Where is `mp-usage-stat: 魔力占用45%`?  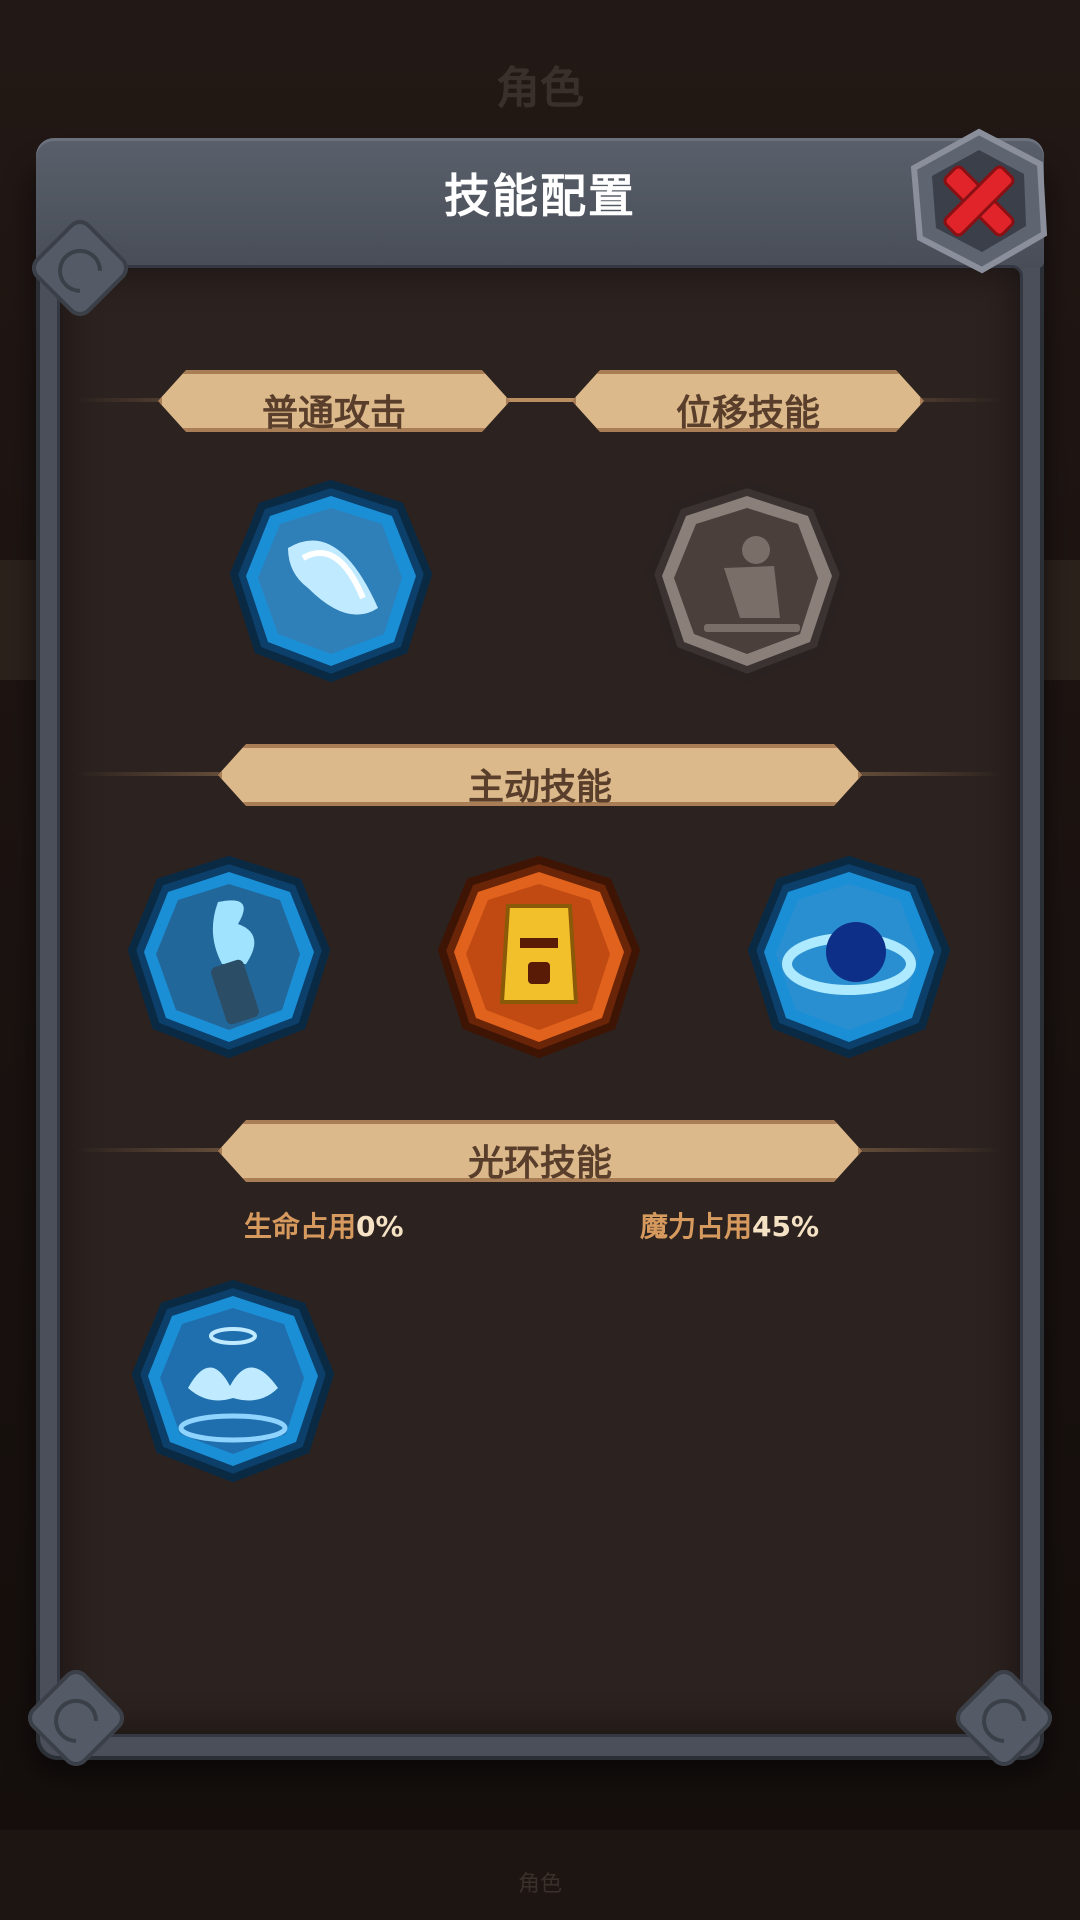
mp-usage-stat: 魔力占用45% is located at coordinates (729, 1225).